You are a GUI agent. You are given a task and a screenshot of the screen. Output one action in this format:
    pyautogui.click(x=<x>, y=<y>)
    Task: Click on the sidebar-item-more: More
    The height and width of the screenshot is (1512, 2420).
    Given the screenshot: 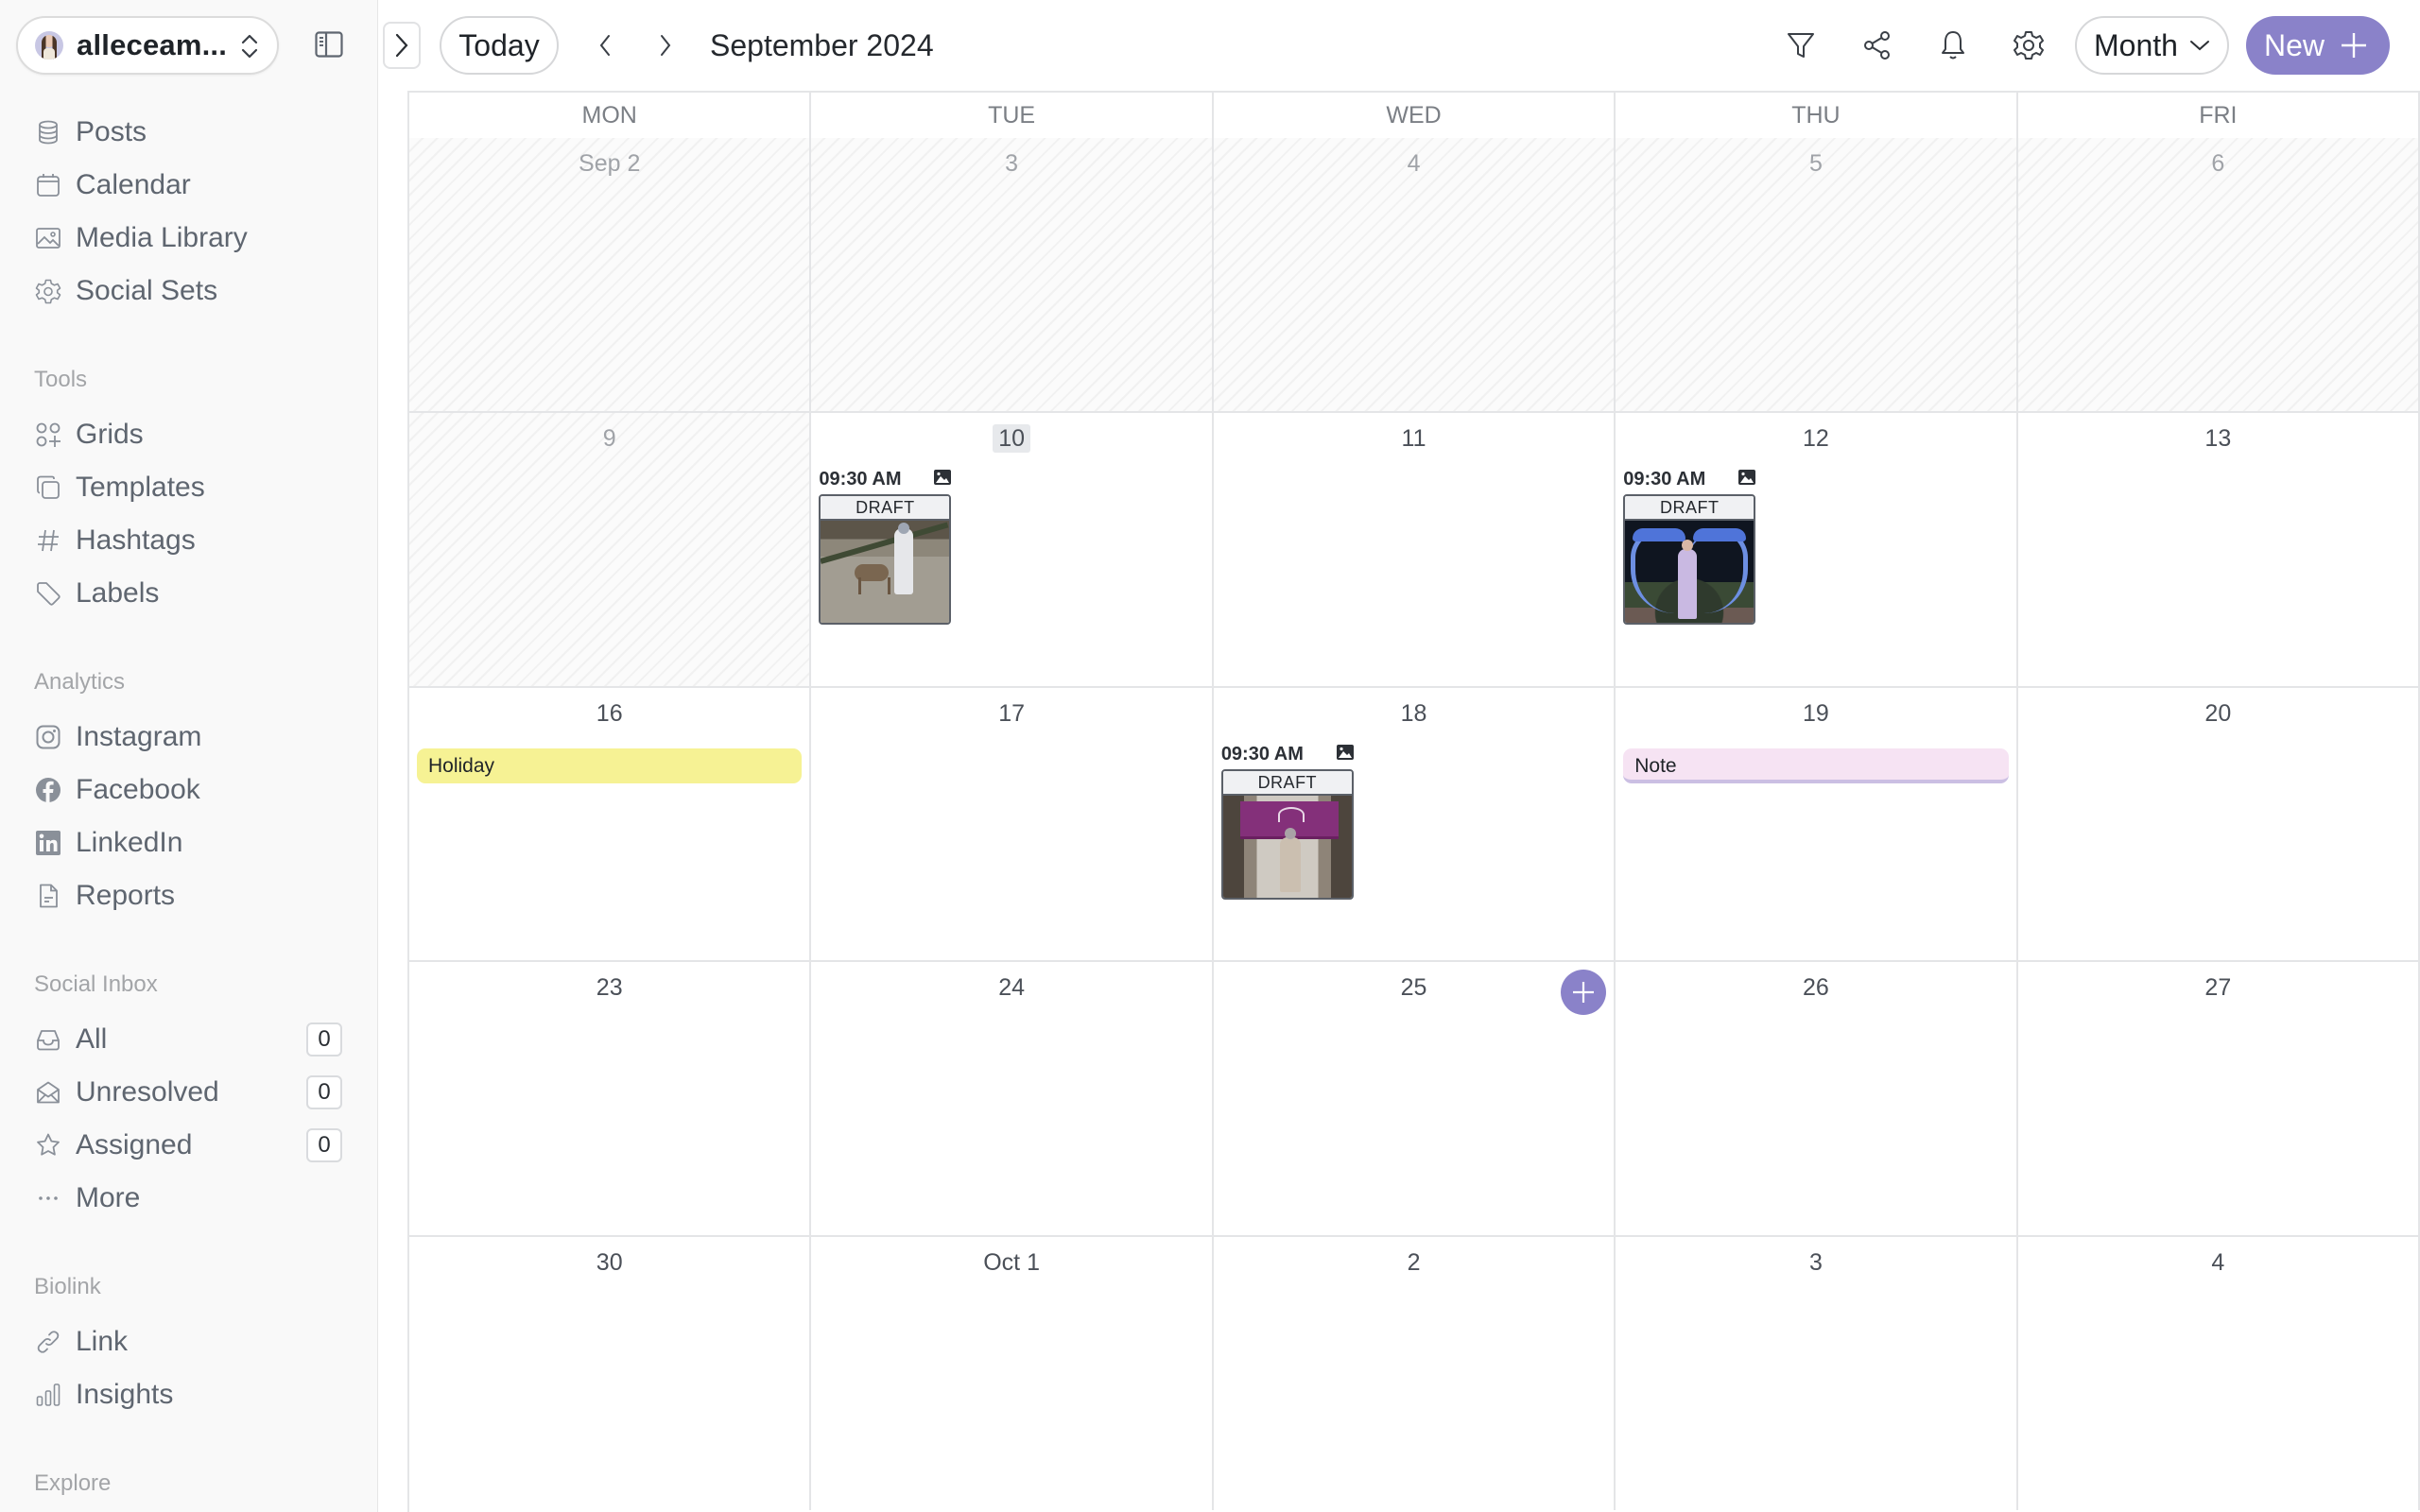 What is the action you would take?
    pyautogui.click(x=190, y=1198)
    